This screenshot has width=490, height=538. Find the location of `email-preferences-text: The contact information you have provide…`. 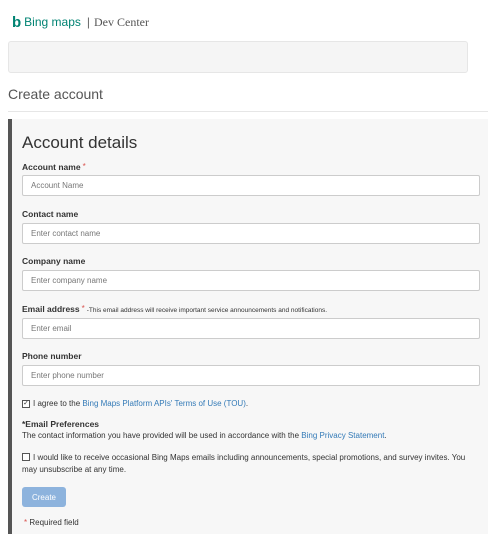

email-preferences-text: The contact information you have provide… is located at coordinates (252, 435).